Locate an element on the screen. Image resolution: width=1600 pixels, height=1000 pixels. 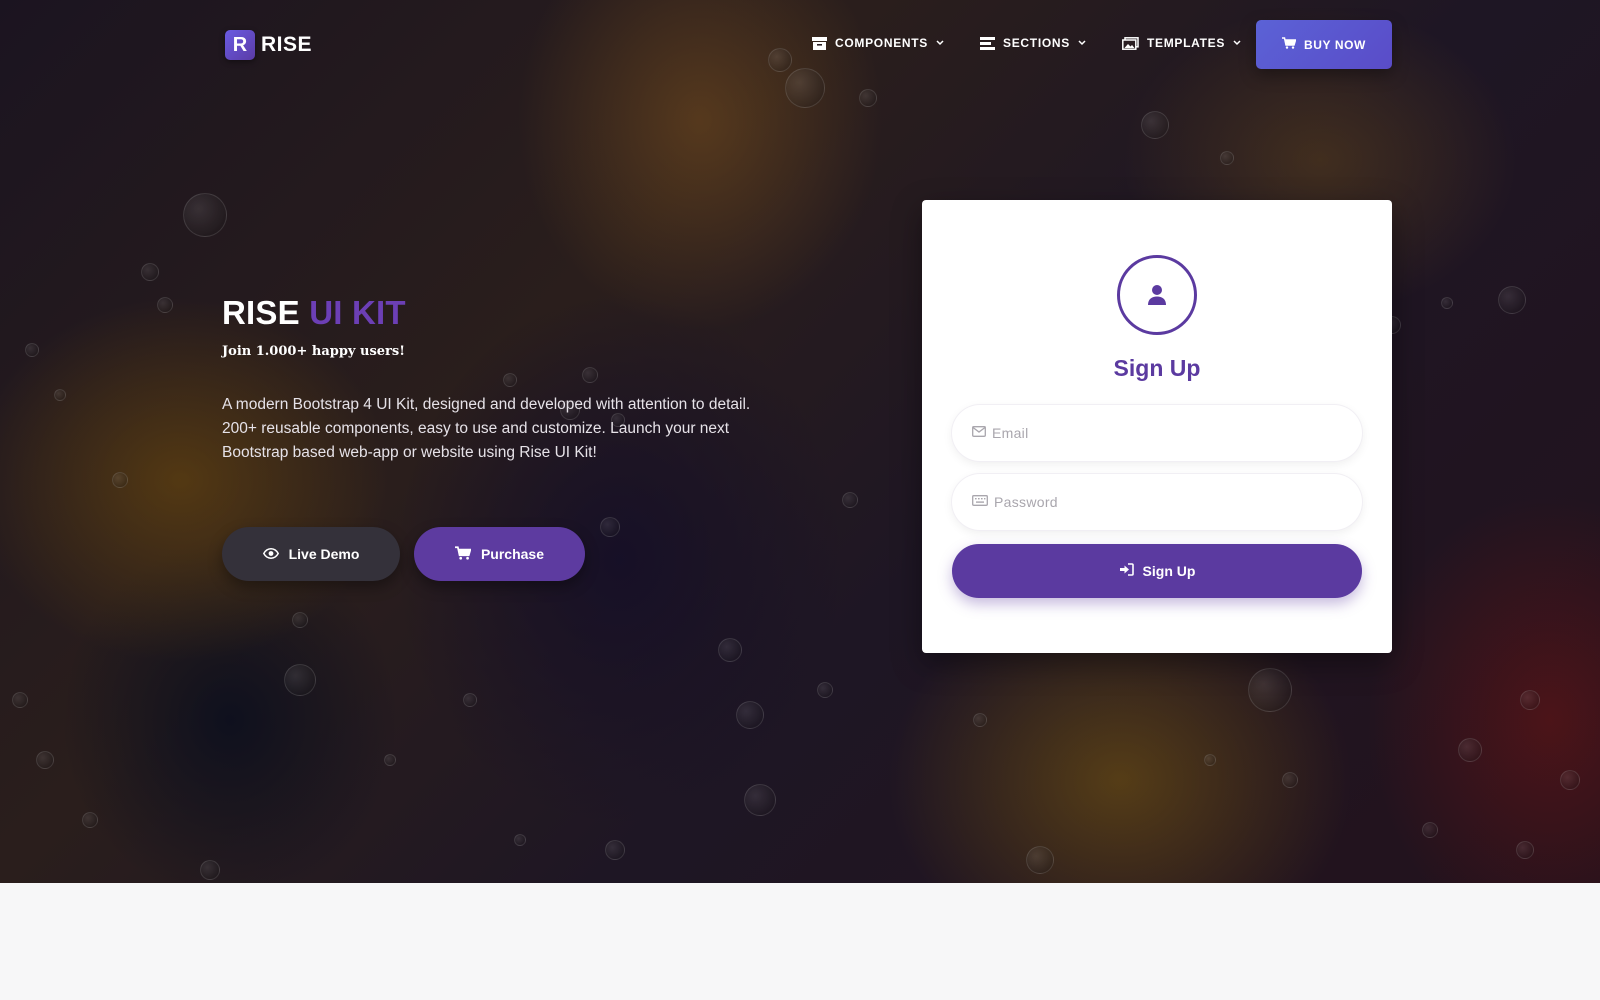
email-field is located at coordinates (1157, 433).